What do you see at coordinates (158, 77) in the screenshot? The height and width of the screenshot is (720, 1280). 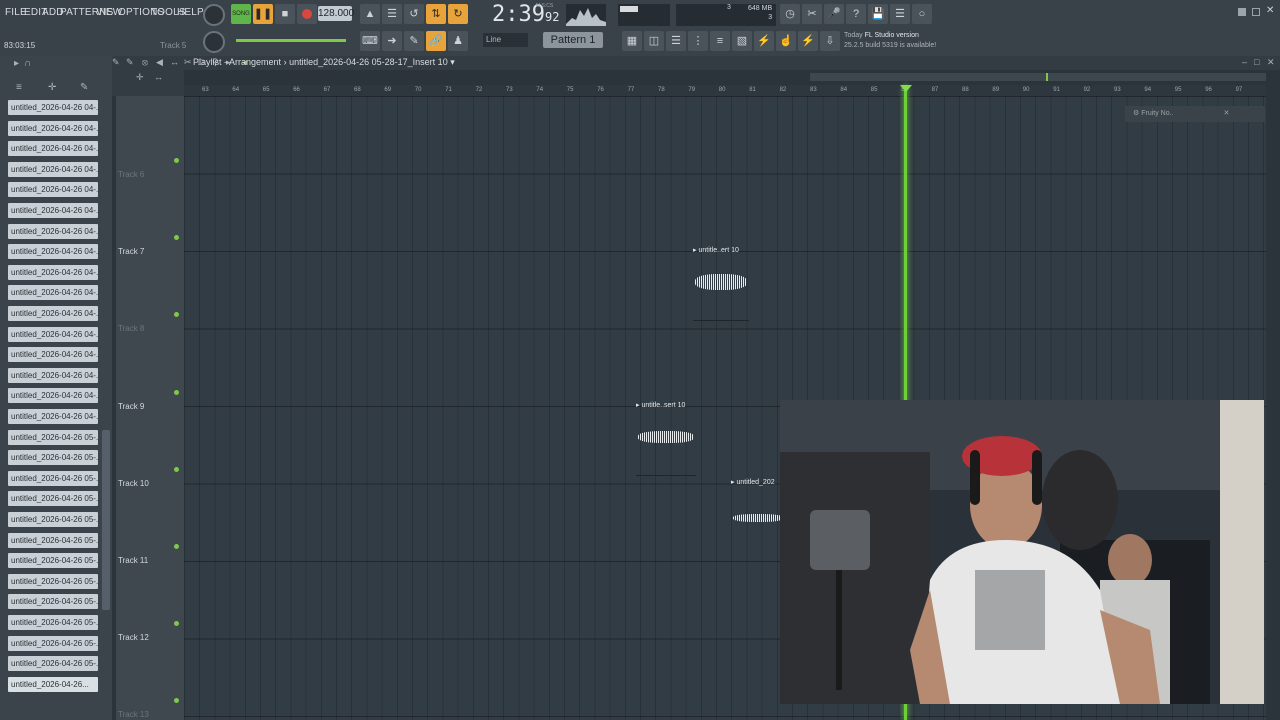 I see `zoom-fit-icon: ↔` at bounding box center [158, 77].